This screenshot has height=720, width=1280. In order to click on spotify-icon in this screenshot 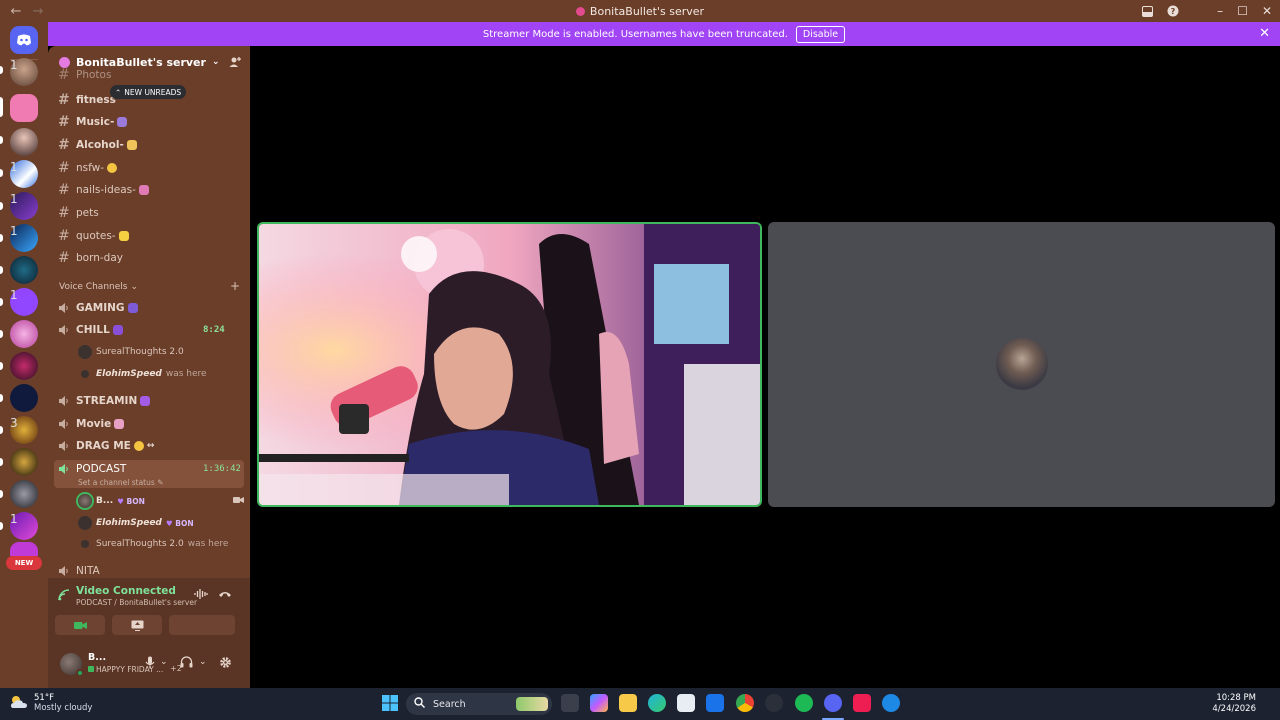, I will do `click(804, 703)`.